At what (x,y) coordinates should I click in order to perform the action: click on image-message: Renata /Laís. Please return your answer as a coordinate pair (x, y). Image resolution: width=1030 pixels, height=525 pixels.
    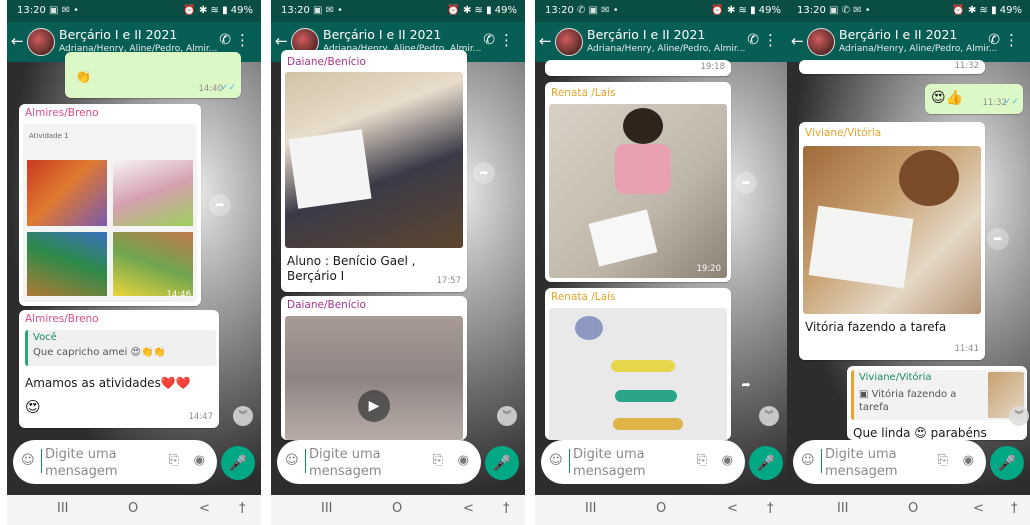
    Looking at the image, I should click on (638, 364).